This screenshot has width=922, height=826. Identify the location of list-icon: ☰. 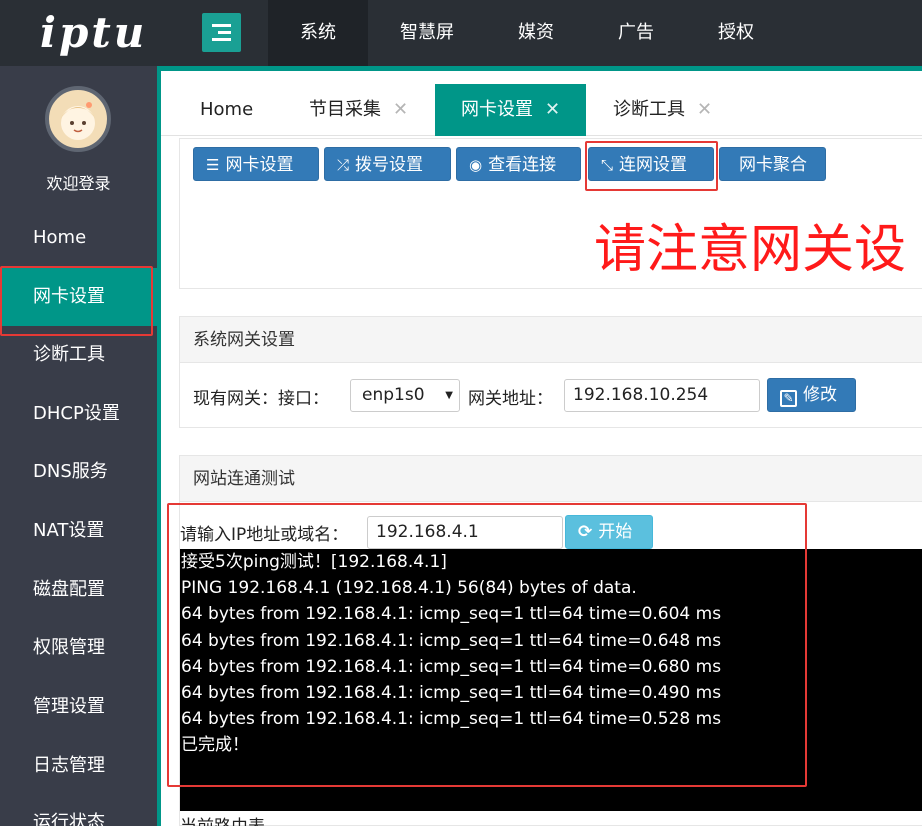
(213, 165).